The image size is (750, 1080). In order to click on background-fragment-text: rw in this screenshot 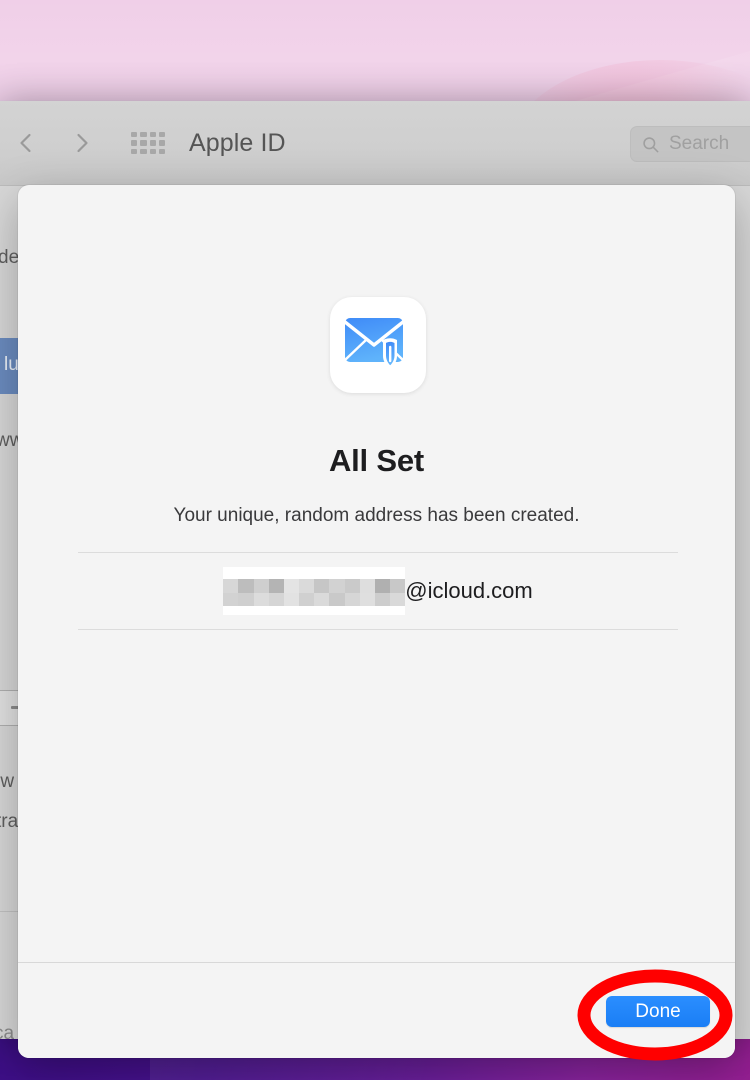, I will do `click(7, 781)`.